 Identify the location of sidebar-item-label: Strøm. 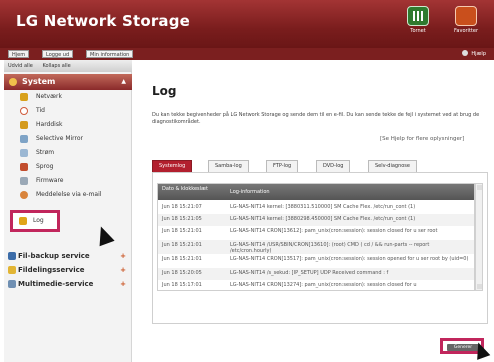
(45, 152).